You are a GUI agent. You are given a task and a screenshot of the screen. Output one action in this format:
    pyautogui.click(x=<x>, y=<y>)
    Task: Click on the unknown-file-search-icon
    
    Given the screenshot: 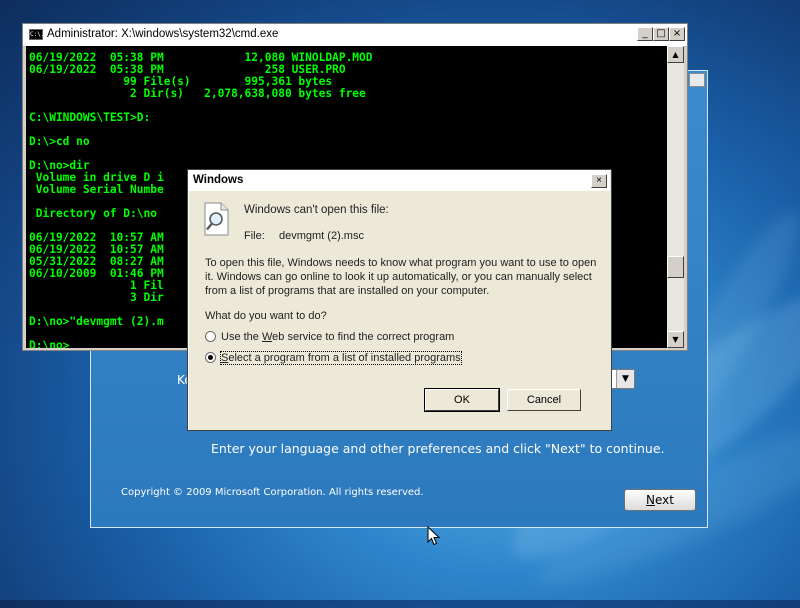 What is the action you would take?
    pyautogui.click(x=216, y=219)
    